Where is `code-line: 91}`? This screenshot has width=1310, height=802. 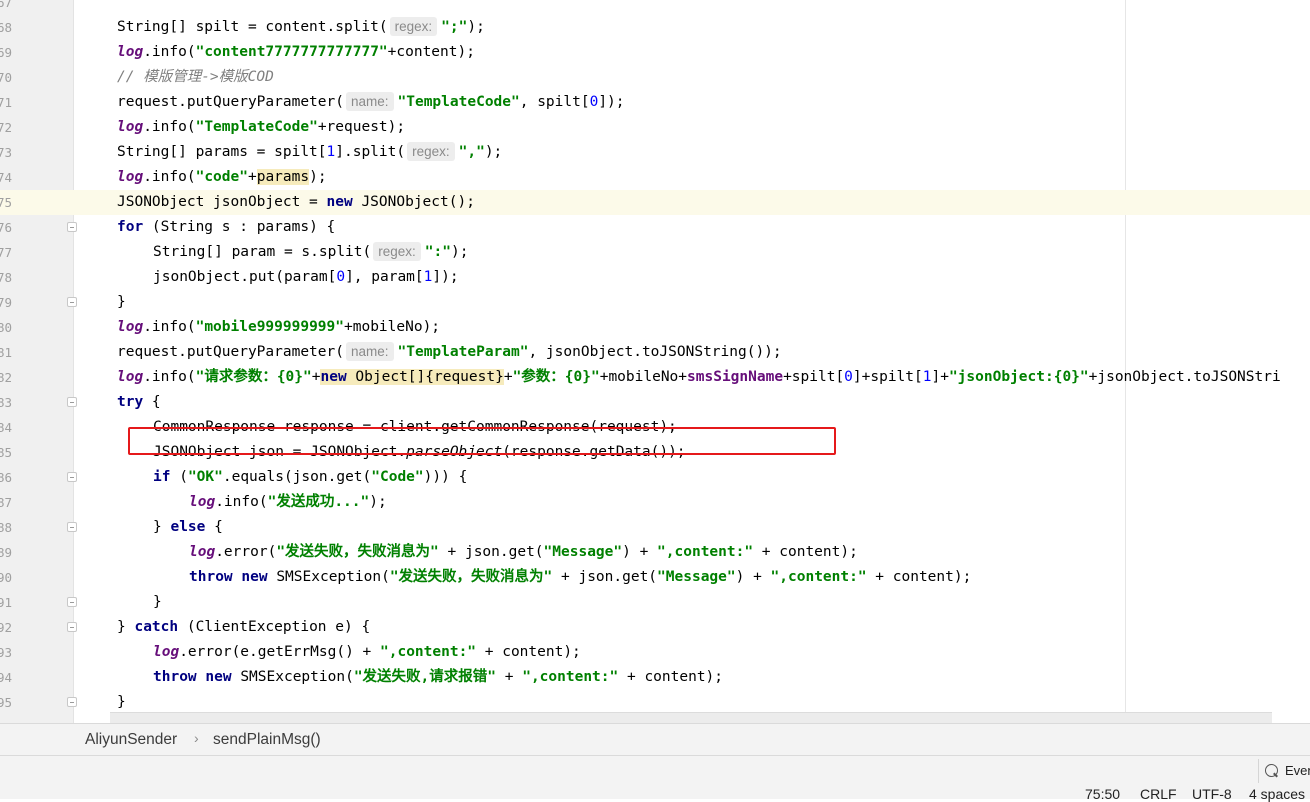 code-line: 91} is located at coordinates (655, 602).